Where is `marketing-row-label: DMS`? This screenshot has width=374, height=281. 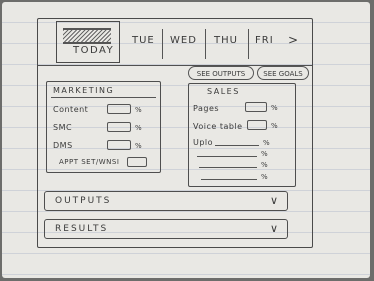 marketing-row-label: DMS is located at coordinates (63, 145).